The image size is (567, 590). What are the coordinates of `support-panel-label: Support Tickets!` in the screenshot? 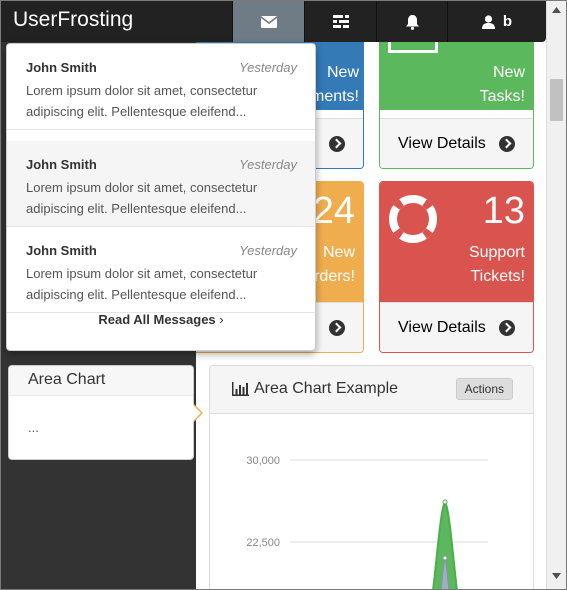 It's located at (497, 265).